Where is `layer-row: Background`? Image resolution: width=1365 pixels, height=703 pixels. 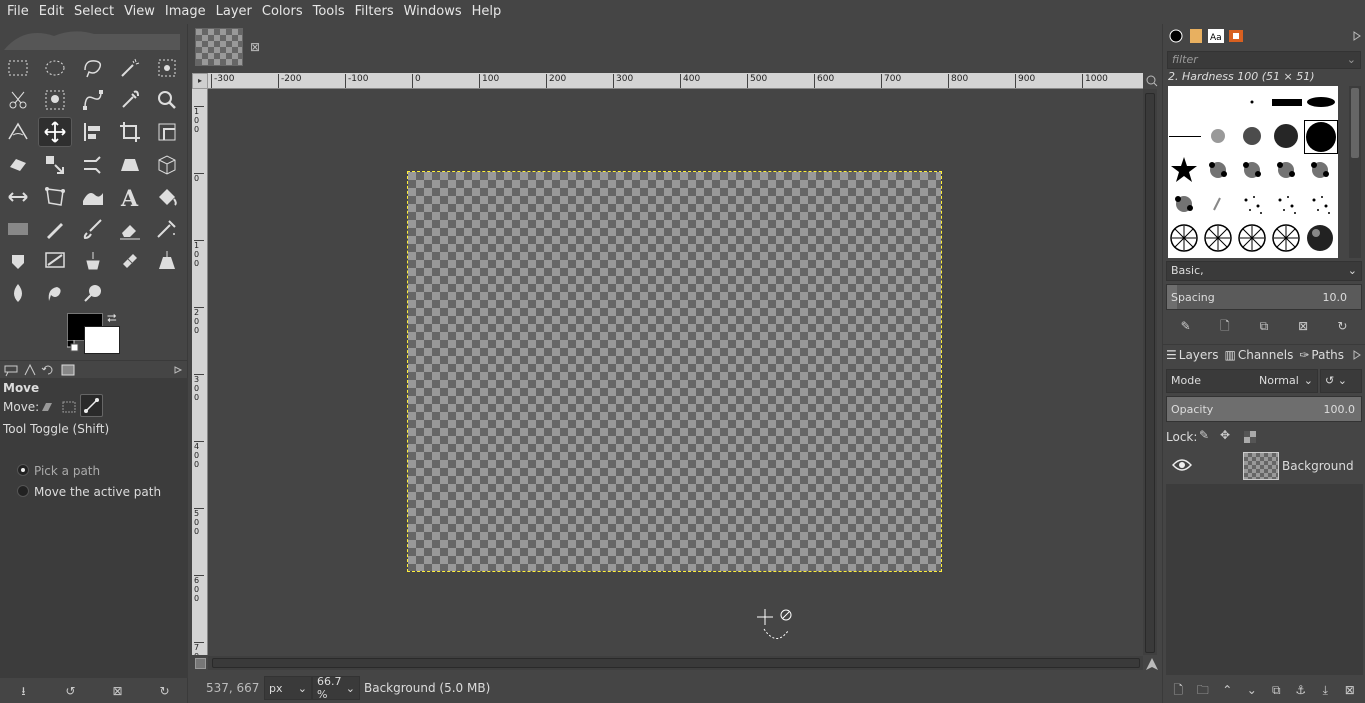
layer-row: Background is located at coordinates (1264, 467).